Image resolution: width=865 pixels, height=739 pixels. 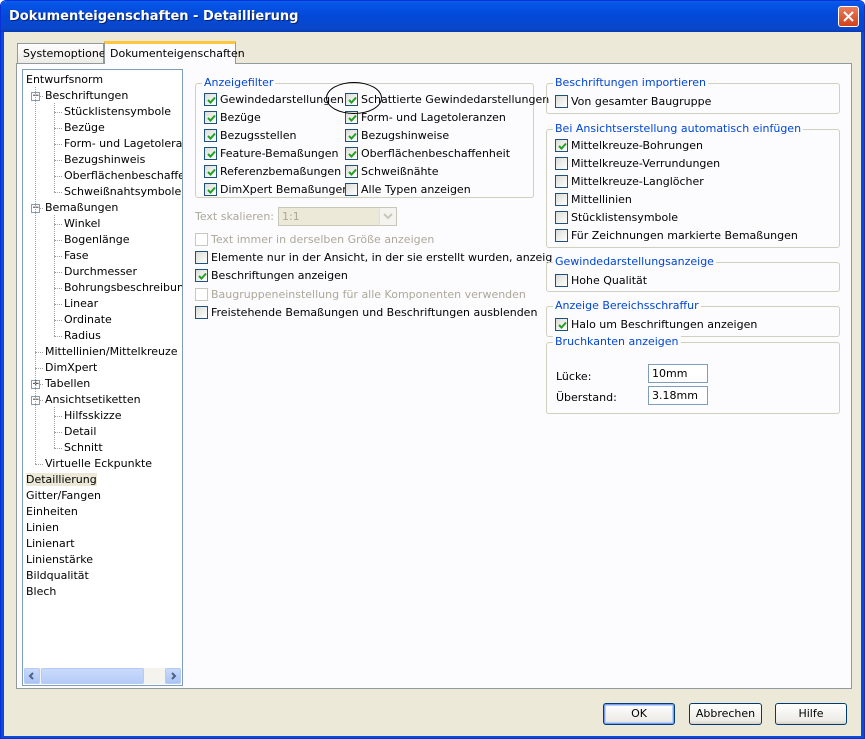 I want to click on tree-item: Bildqualität, so click(x=57, y=576).